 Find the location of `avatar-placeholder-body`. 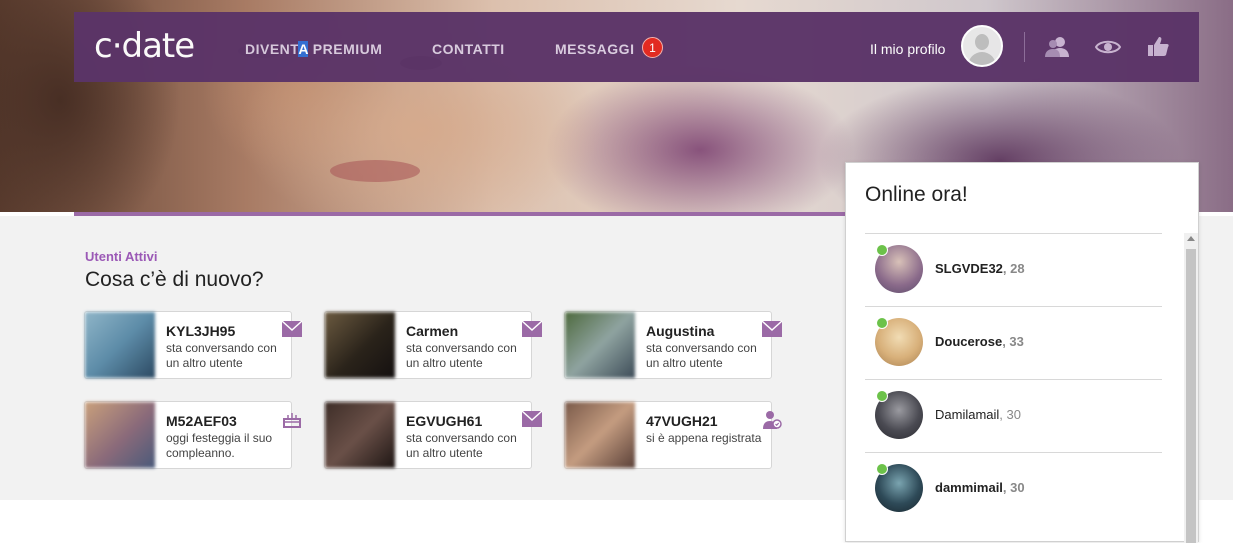

avatar-placeholder-body is located at coordinates (982, 58).